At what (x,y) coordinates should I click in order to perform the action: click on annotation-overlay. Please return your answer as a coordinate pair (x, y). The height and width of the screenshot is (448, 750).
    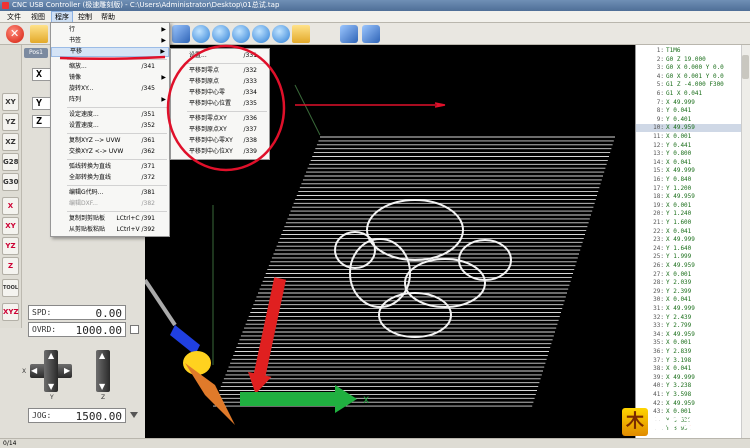
    Looking at the image, I should click on (172, 108).